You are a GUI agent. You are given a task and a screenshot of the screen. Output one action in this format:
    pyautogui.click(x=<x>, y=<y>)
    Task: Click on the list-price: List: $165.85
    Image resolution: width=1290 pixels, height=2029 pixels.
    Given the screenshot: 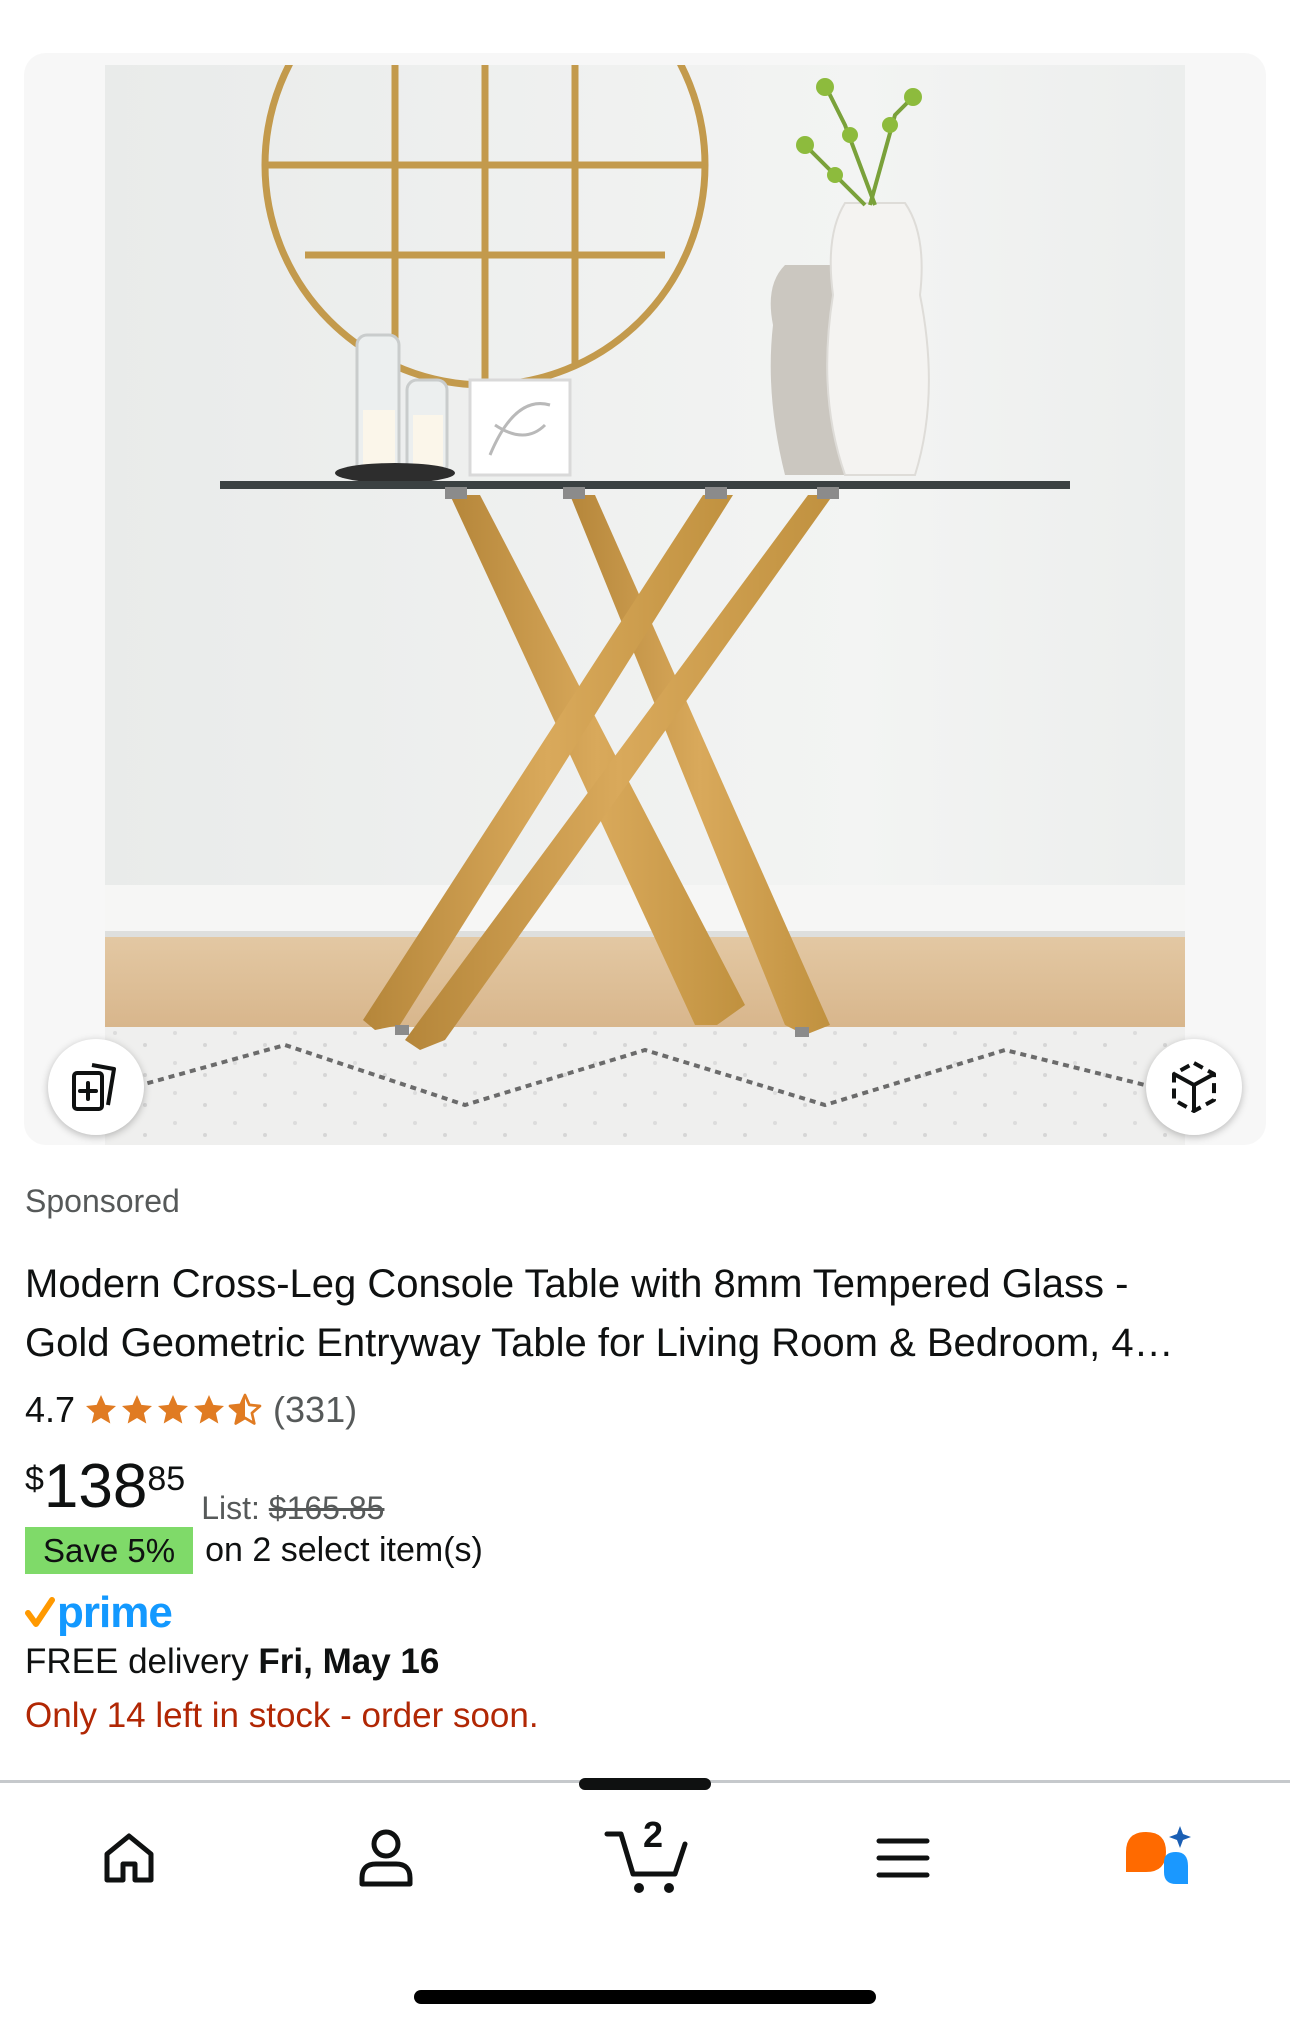 What is the action you would take?
    pyautogui.click(x=292, y=1508)
    